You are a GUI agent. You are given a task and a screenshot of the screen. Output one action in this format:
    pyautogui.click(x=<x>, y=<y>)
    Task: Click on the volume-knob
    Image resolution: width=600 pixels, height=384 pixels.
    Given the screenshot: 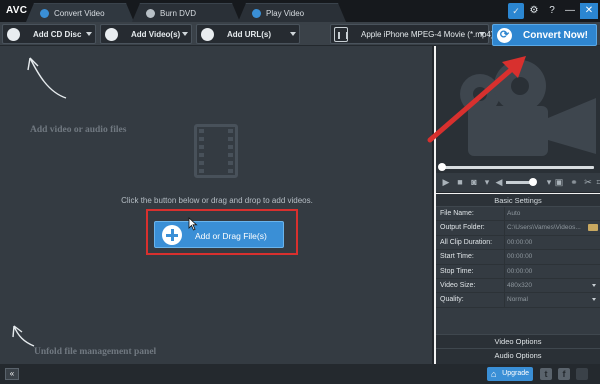 What is the action you would take?
    pyautogui.click(x=533, y=182)
    